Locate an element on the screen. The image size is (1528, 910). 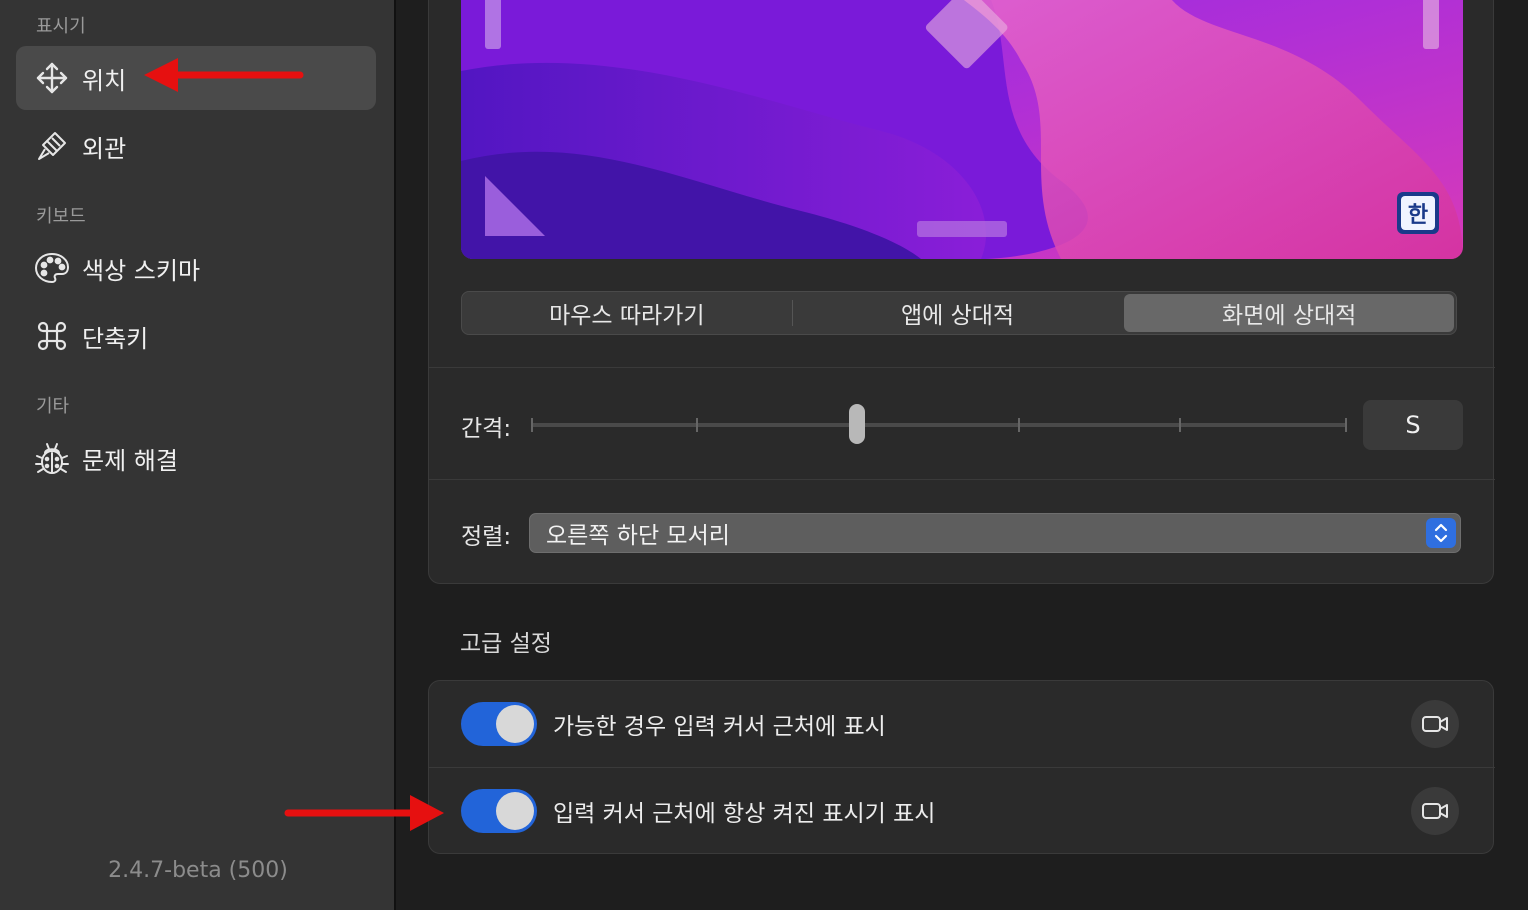
sidebar-item-label: 외관 is located at coordinates (104, 146).